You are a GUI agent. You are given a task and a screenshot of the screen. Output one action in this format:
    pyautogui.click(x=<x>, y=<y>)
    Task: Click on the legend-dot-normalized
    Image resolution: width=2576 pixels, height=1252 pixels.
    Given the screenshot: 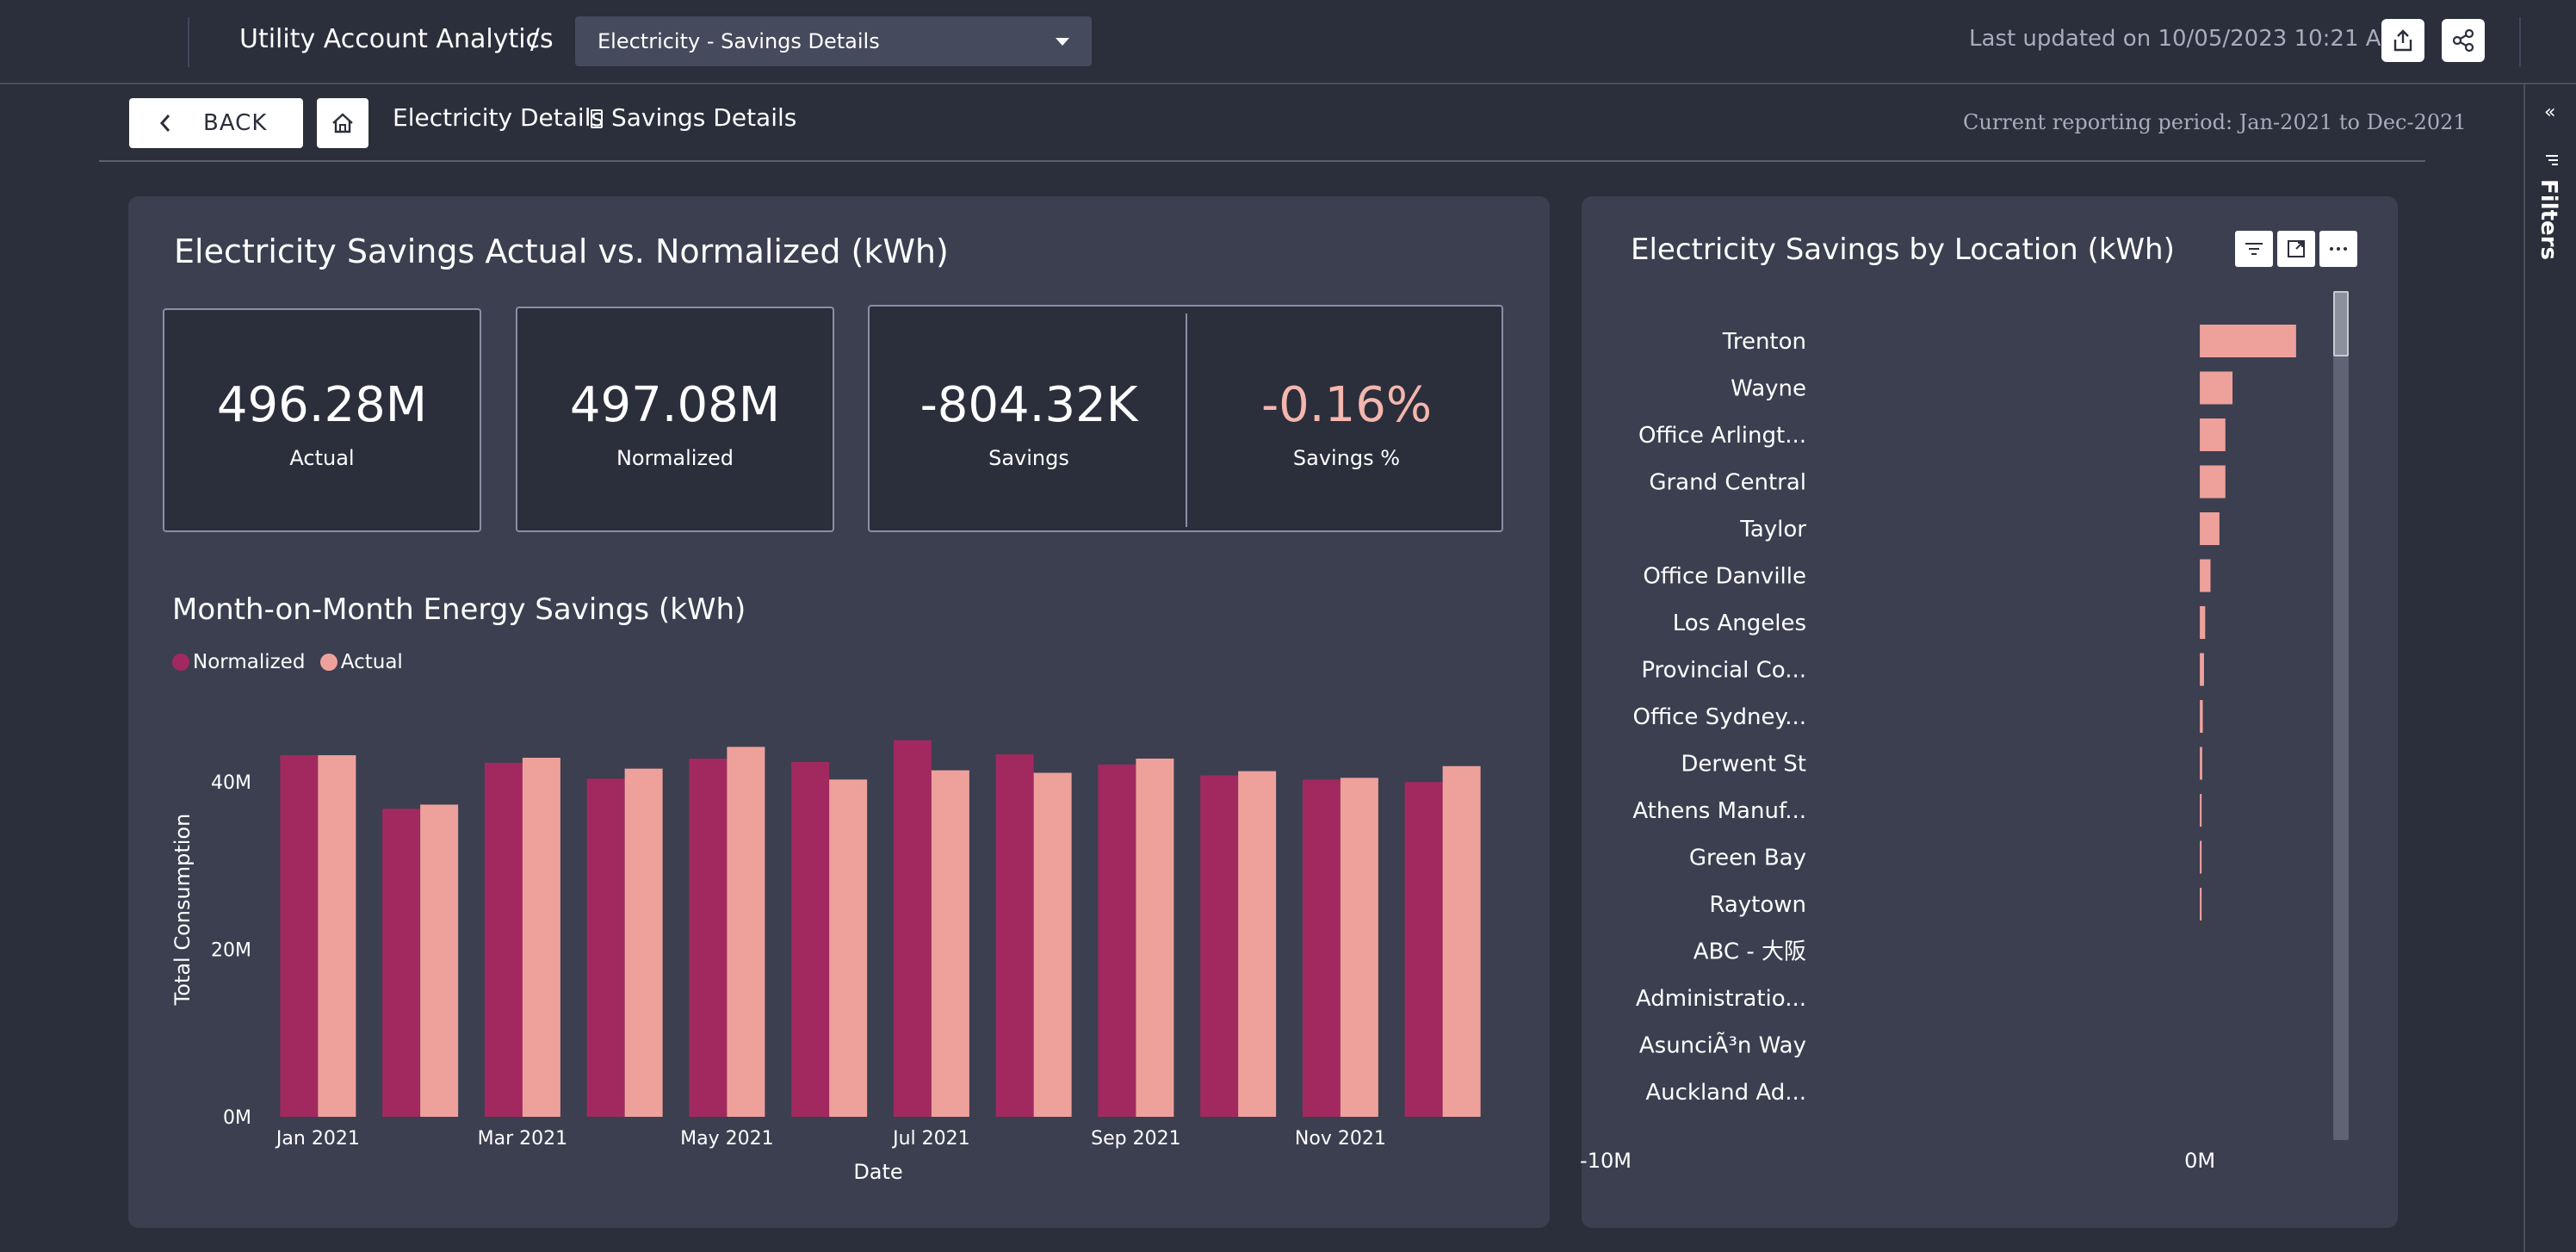 What is the action you would take?
    pyautogui.click(x=180, y=662)
    